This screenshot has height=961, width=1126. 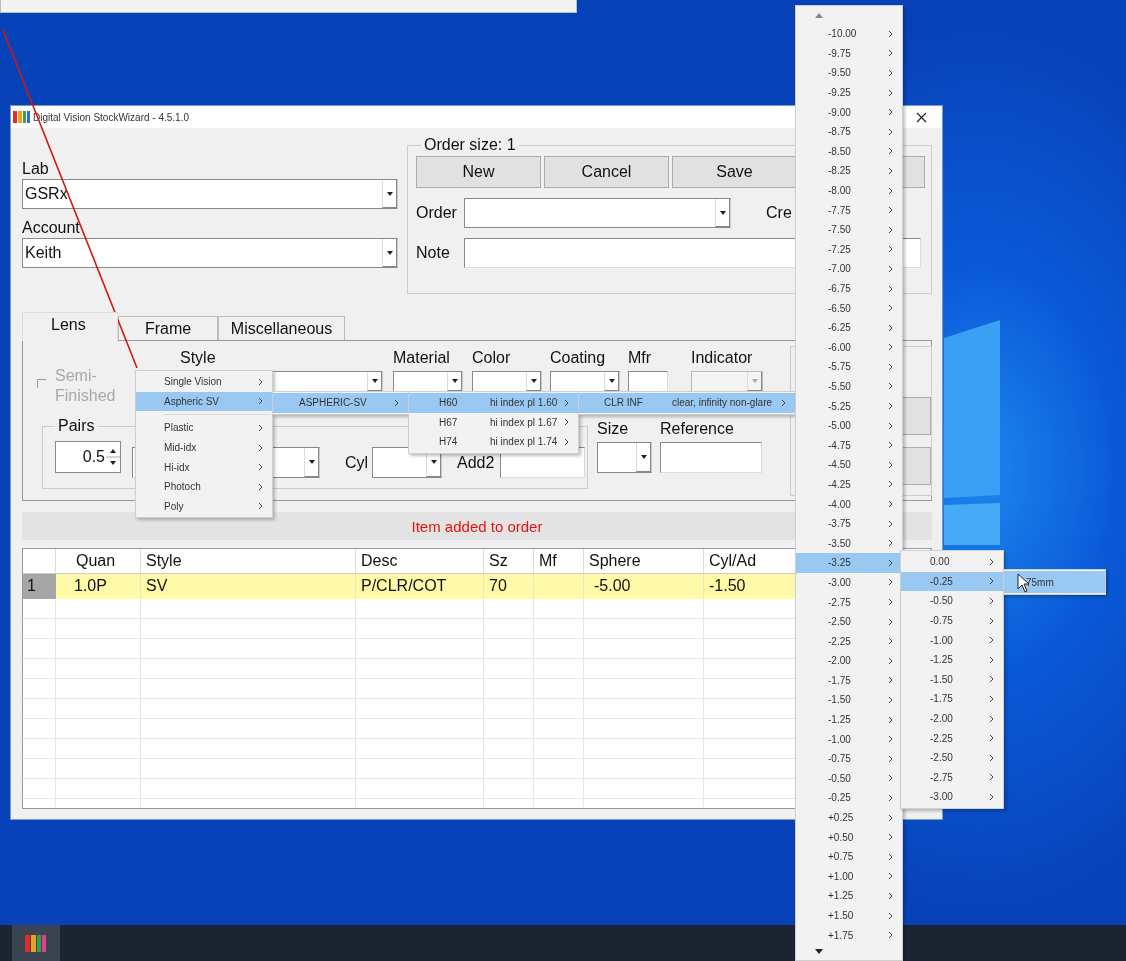 What do you see at coordinates (1054, 582) in the screenshot?
I see `menu-item: 75mm` at bounding box center [1054, 582].